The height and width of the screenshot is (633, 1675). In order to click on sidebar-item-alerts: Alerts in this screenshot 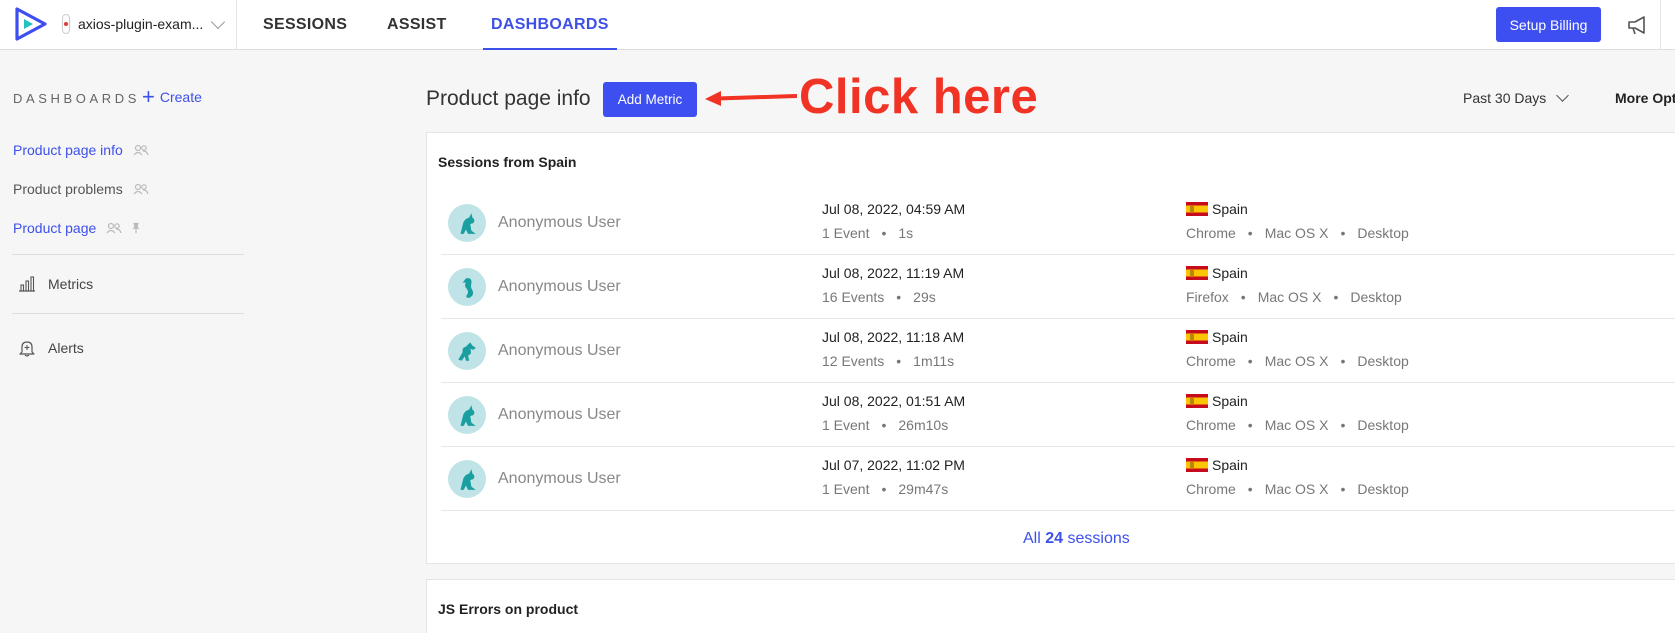, I will do `click(51, 348)`.